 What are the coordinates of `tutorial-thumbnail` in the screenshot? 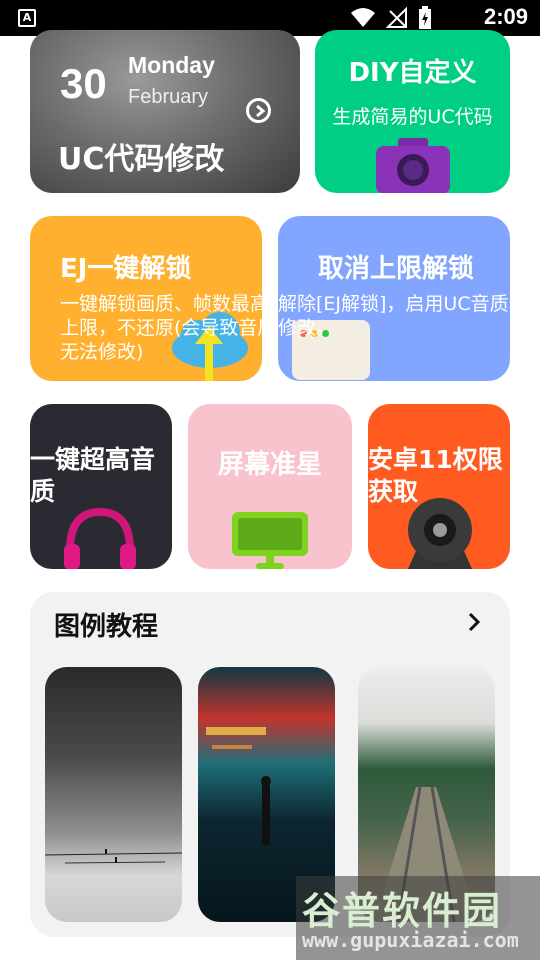 It's located at (113, 794).